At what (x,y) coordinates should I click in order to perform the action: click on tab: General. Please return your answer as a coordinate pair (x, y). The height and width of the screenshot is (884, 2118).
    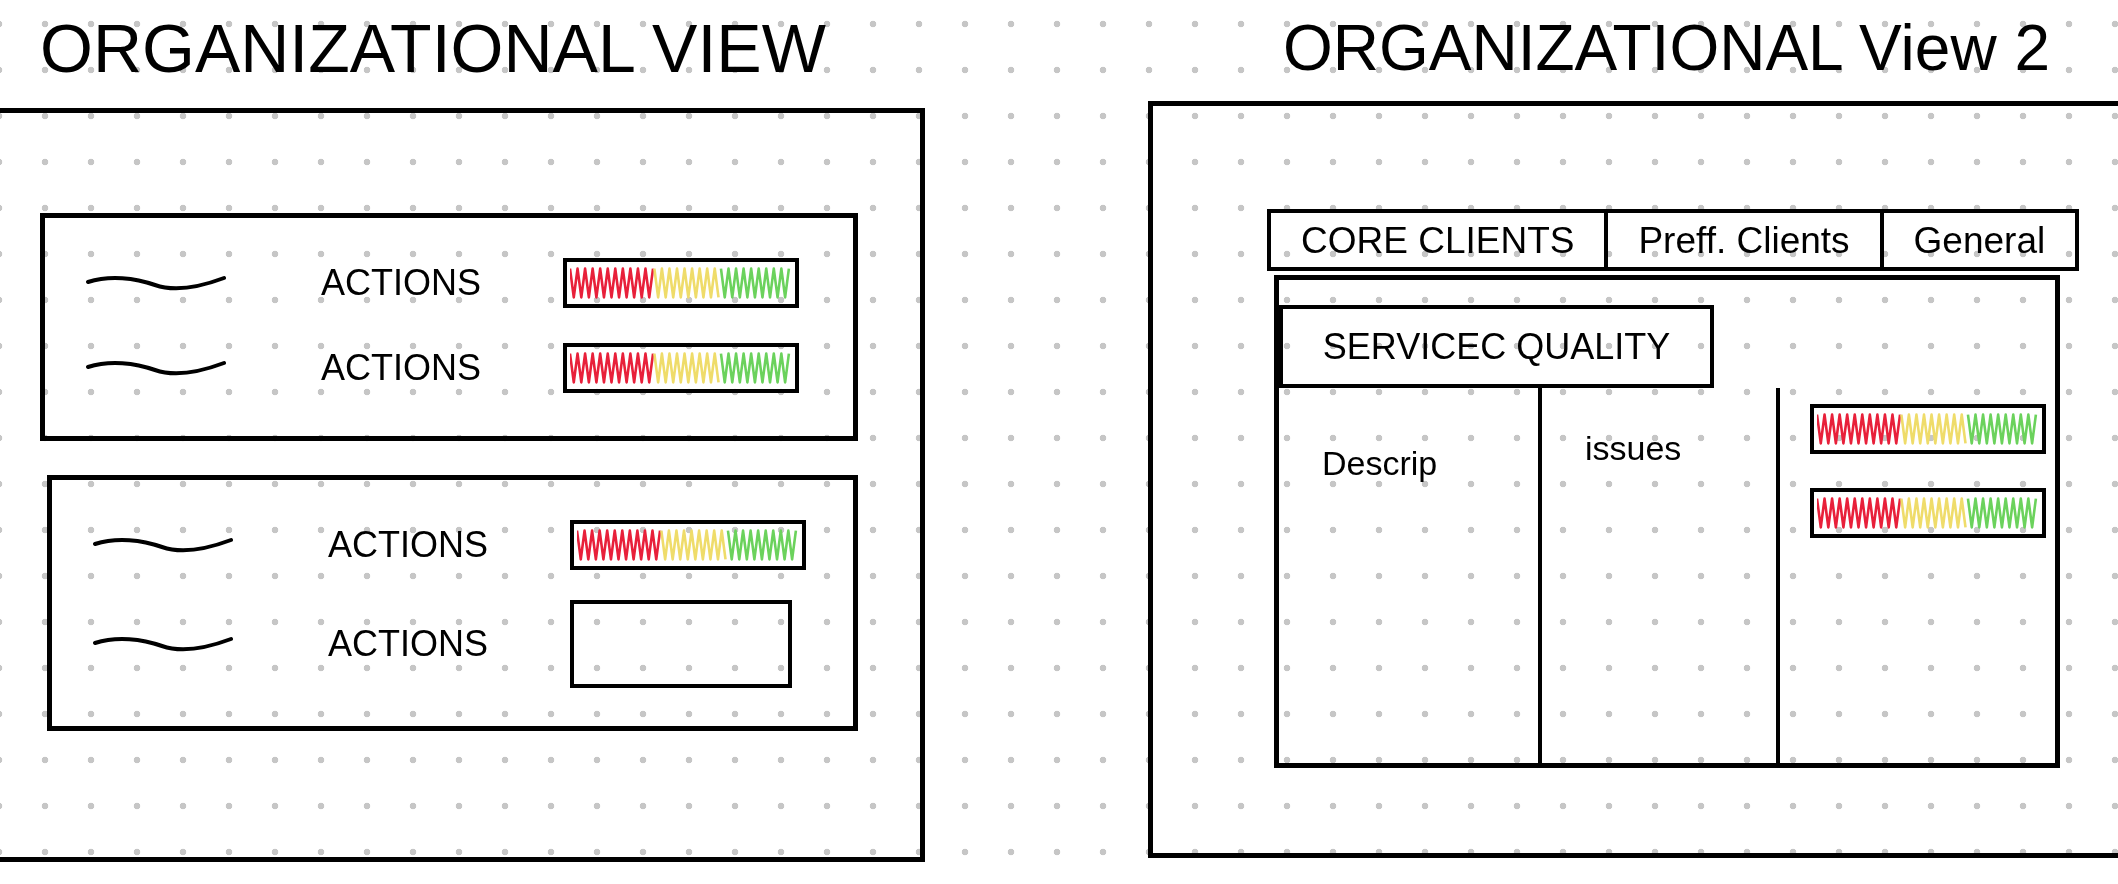
    Looking at the image, I should click on (1977, 240).